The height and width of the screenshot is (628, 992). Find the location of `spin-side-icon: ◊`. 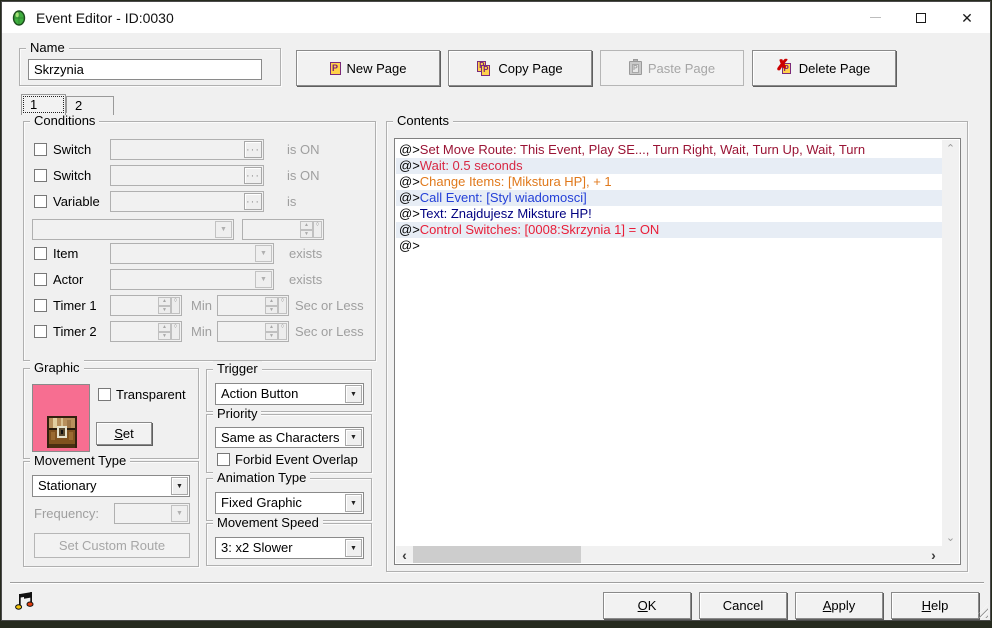

spin-side-icon: ◊ is located at coordinates (317, 229).